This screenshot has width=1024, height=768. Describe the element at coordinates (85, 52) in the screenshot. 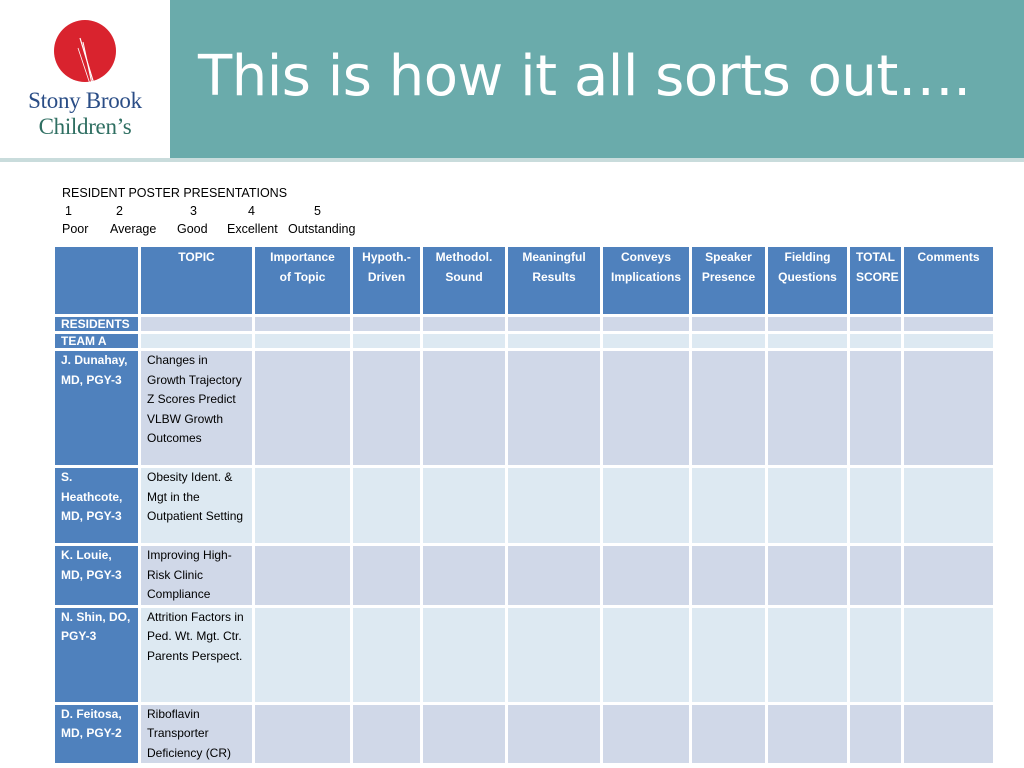

I see `logo-circle-icon` at that location.